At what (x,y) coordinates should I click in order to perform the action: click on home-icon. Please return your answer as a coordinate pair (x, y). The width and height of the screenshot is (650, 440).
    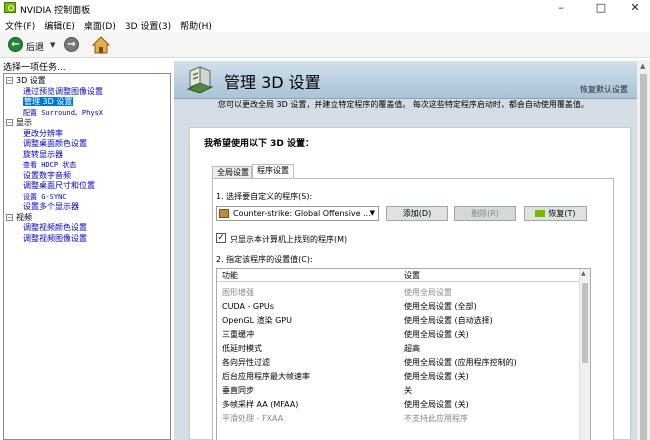
    Looking at the image, I should click on (101, 45).